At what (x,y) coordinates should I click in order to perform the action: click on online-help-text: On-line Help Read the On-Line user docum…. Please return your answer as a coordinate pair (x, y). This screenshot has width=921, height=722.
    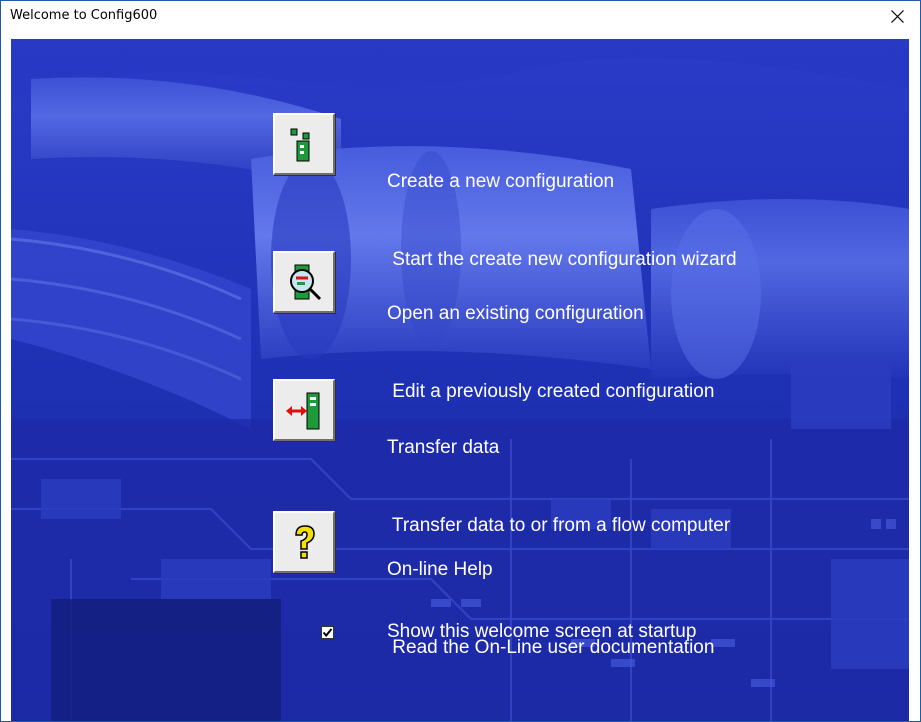
    Looking at the image, I should click on (550, 609).